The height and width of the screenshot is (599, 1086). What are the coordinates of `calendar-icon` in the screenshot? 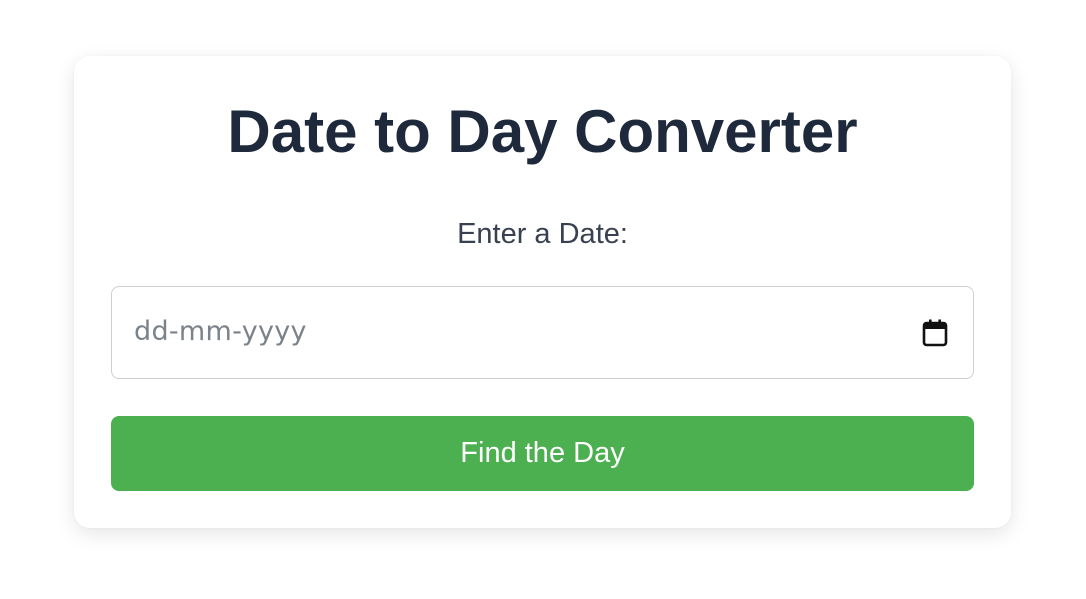 It's located at (935, 333).